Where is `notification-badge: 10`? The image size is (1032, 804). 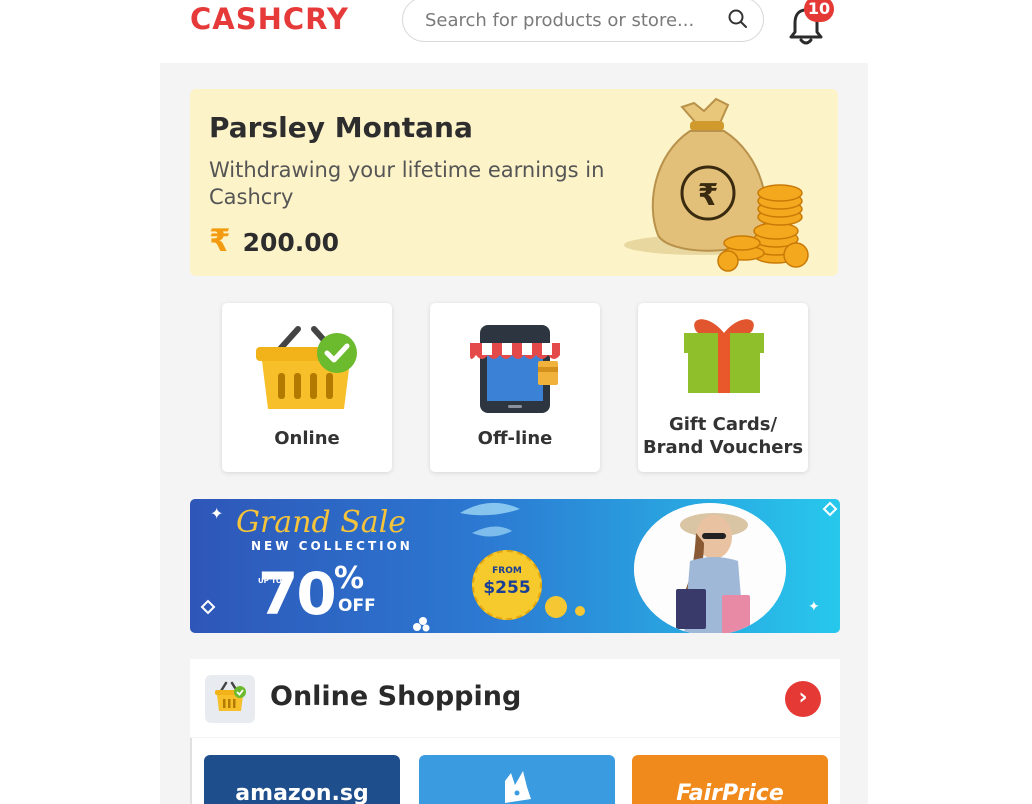 notification-badge: 10 is located at coordinates (819, 11).